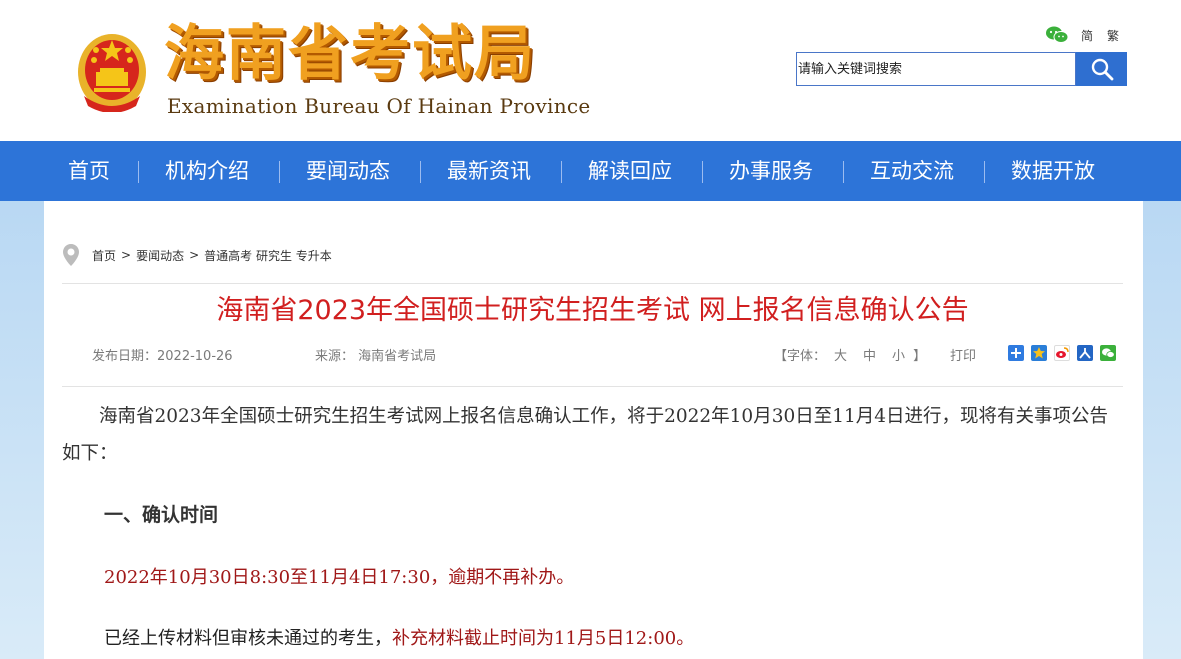 This screenshot has width=1181, height=659. What do you see at coordinates (800, 356) in the screenshot?
I see `font-size-label: 【字体：` at bounding box center [800, 356].